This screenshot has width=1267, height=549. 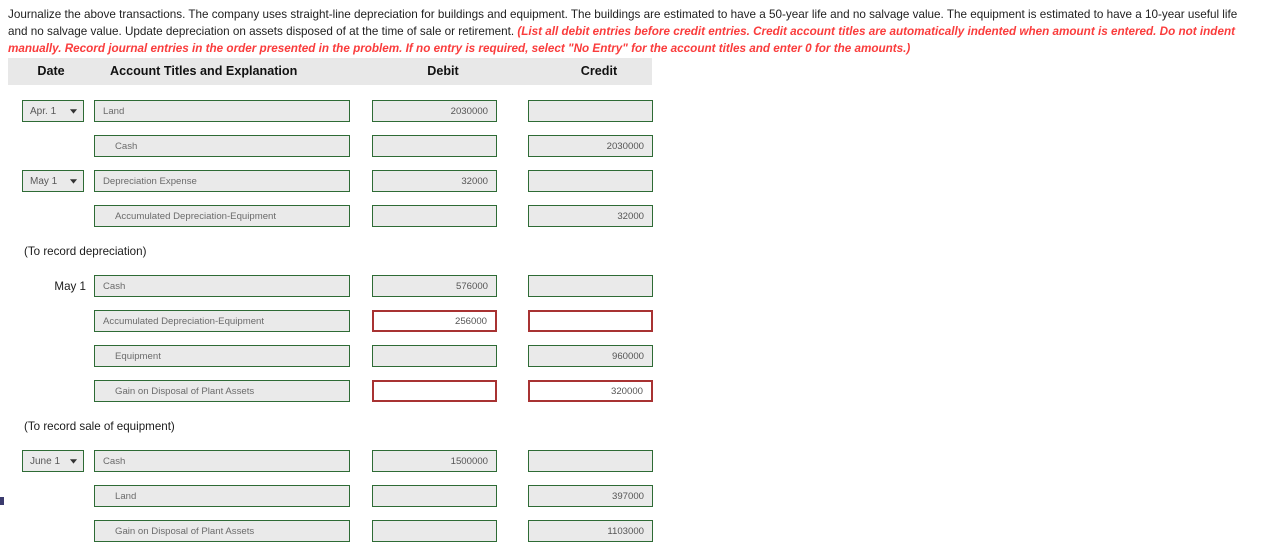 I want to click on debit-amount-input: 32000, so click(x=434, y=181).